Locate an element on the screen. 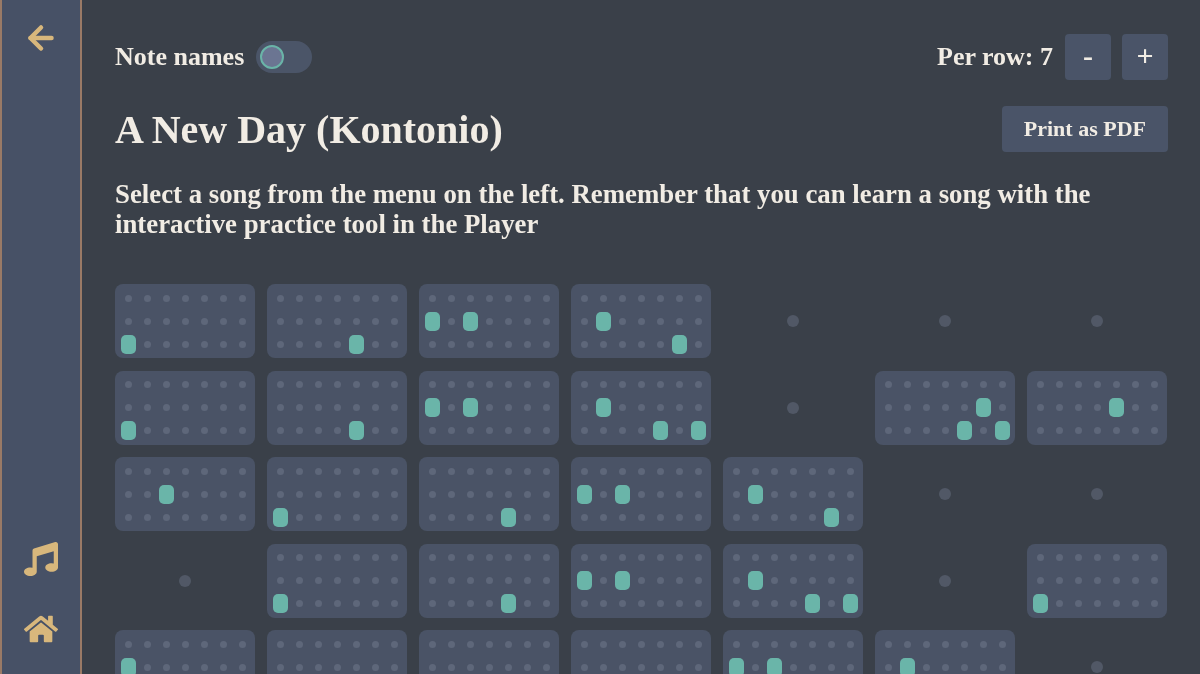  print-button: Print as PDF is located at coordinates (1084, 129).